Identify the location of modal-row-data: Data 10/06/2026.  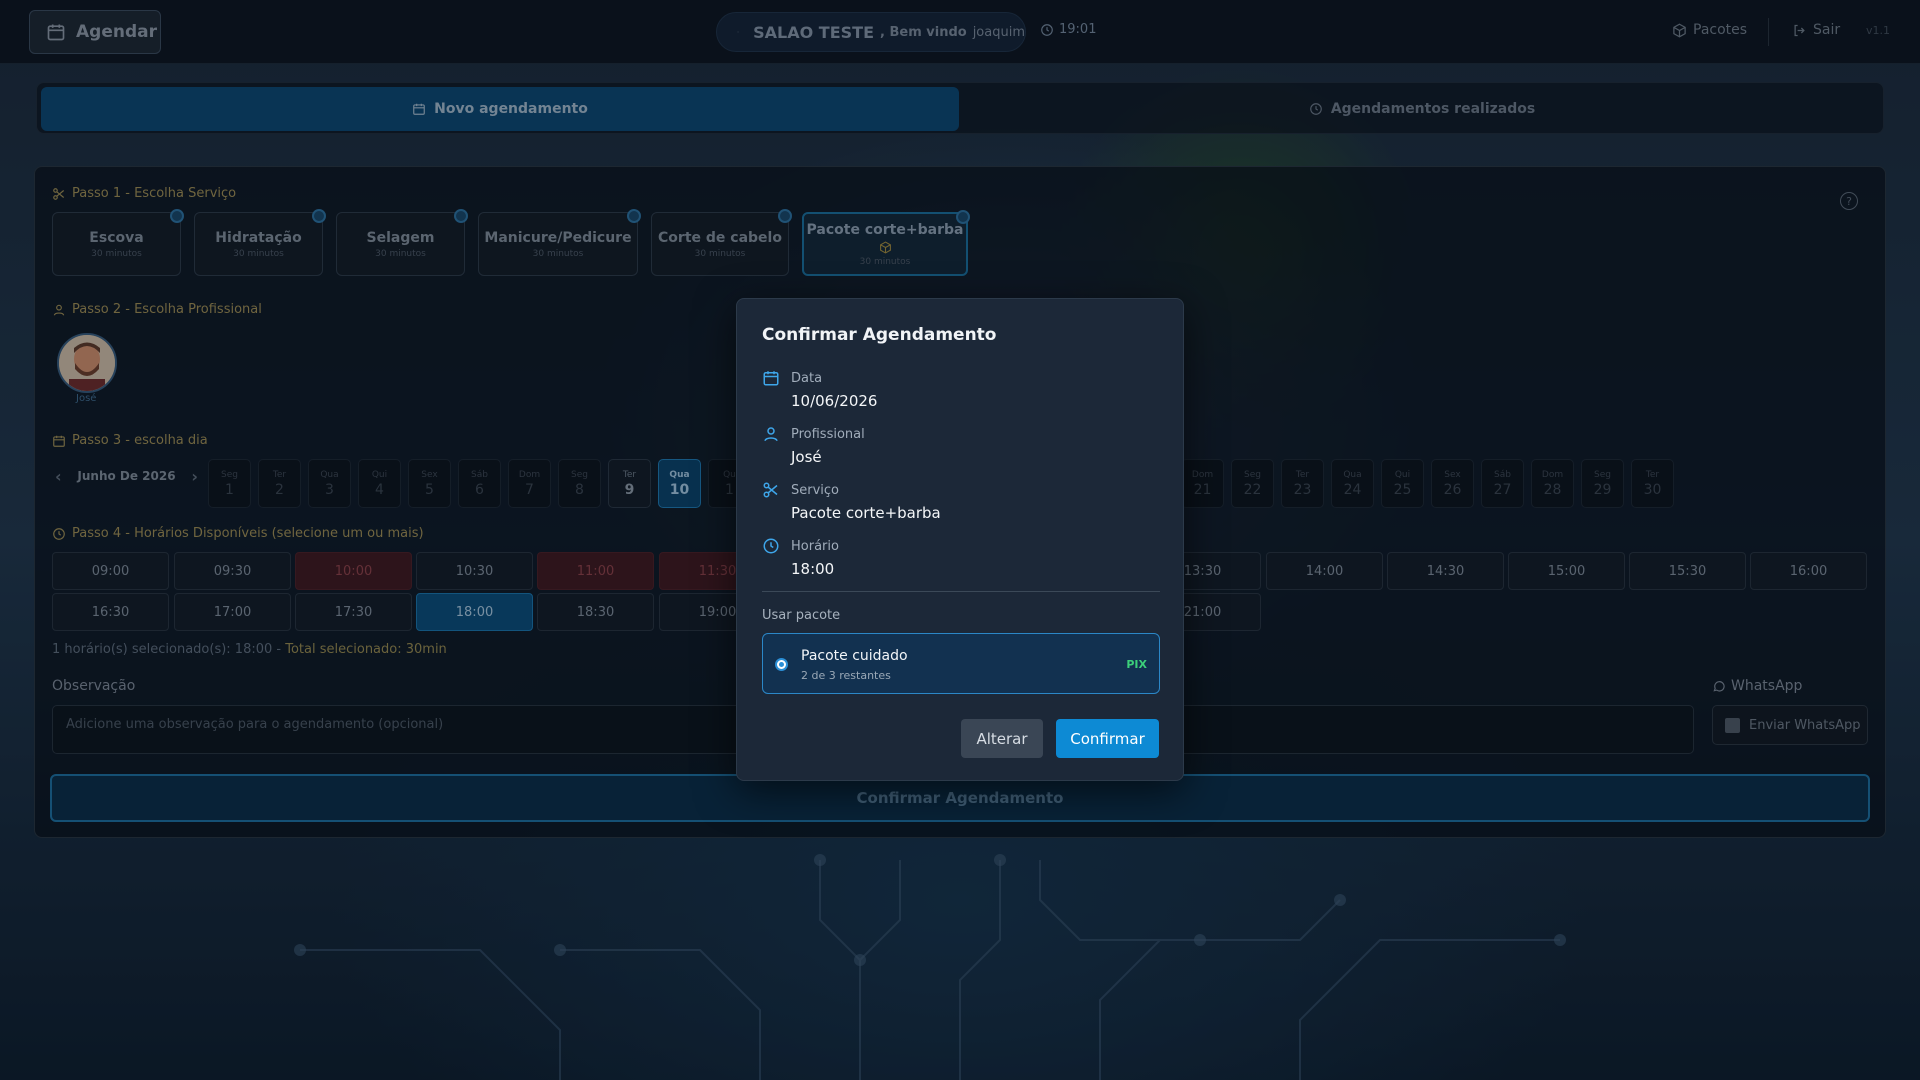
(819, 389).